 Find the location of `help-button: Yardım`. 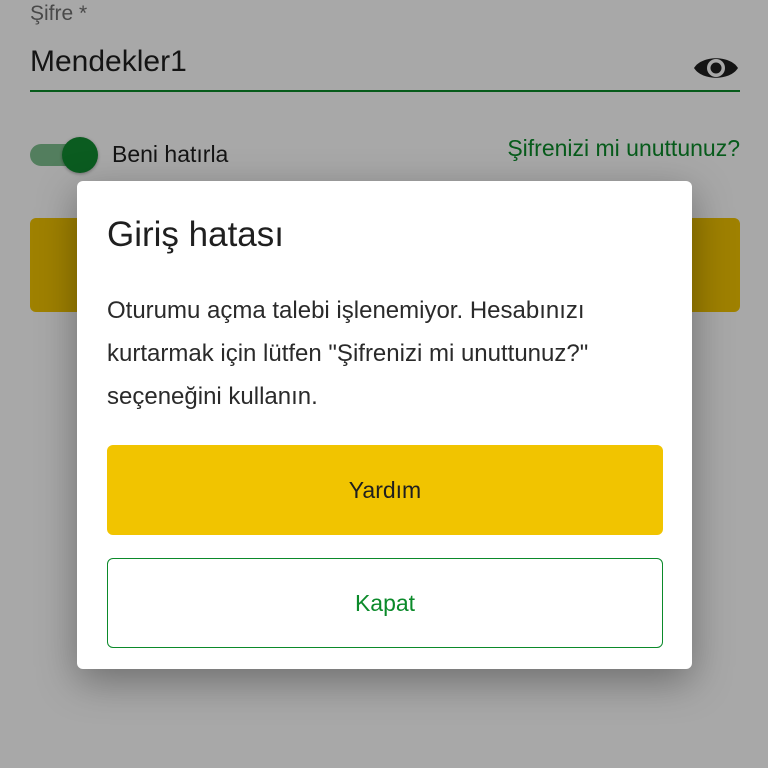

help-button: Yardım is located at coordinates (385, 490).